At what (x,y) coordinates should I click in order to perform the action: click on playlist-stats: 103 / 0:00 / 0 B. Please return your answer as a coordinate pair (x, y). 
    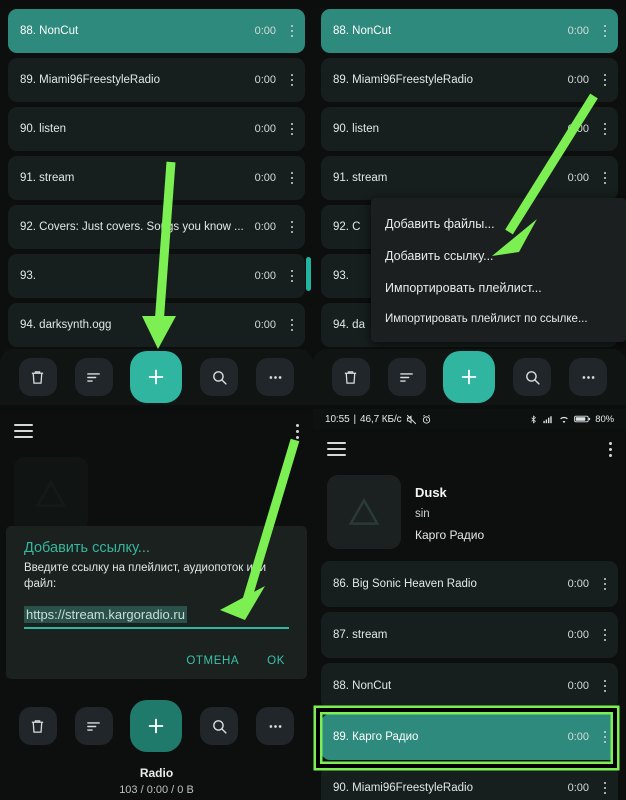
    Looking at the image, I should click on (156, 790).